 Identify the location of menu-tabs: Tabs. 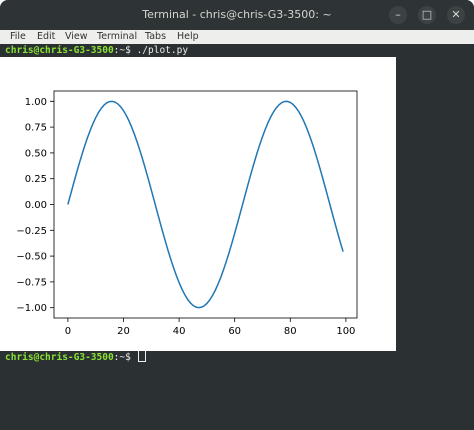
(155, 36).